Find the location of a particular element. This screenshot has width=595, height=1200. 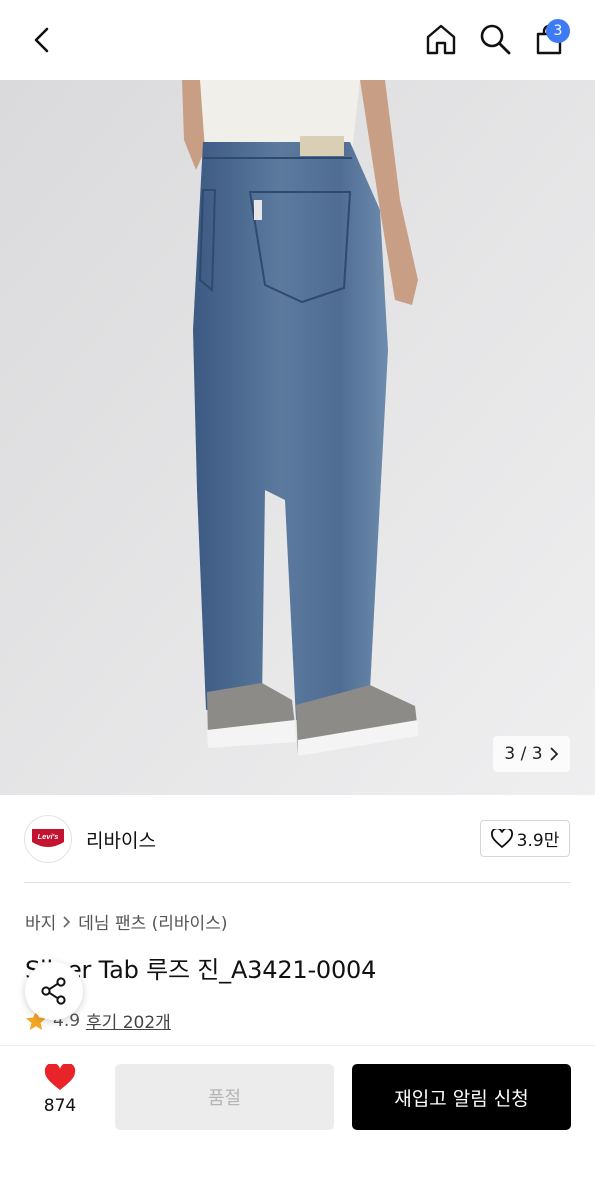

levis-logo: Levi's is located at coordinates (48, 838).